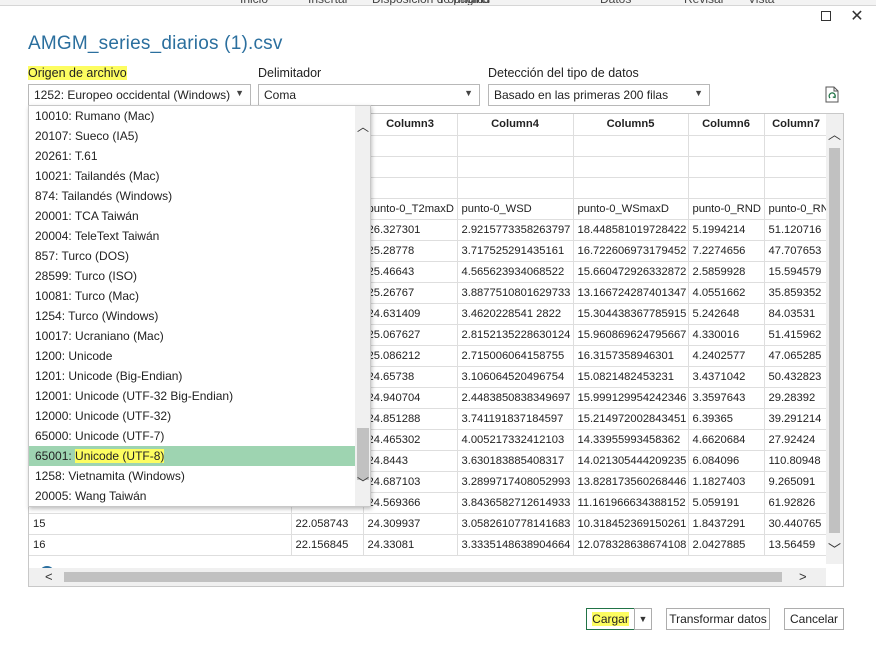  Describe the element at coordinates (160, 524) in the screenshot. I see `table-cell: 15` at that location.